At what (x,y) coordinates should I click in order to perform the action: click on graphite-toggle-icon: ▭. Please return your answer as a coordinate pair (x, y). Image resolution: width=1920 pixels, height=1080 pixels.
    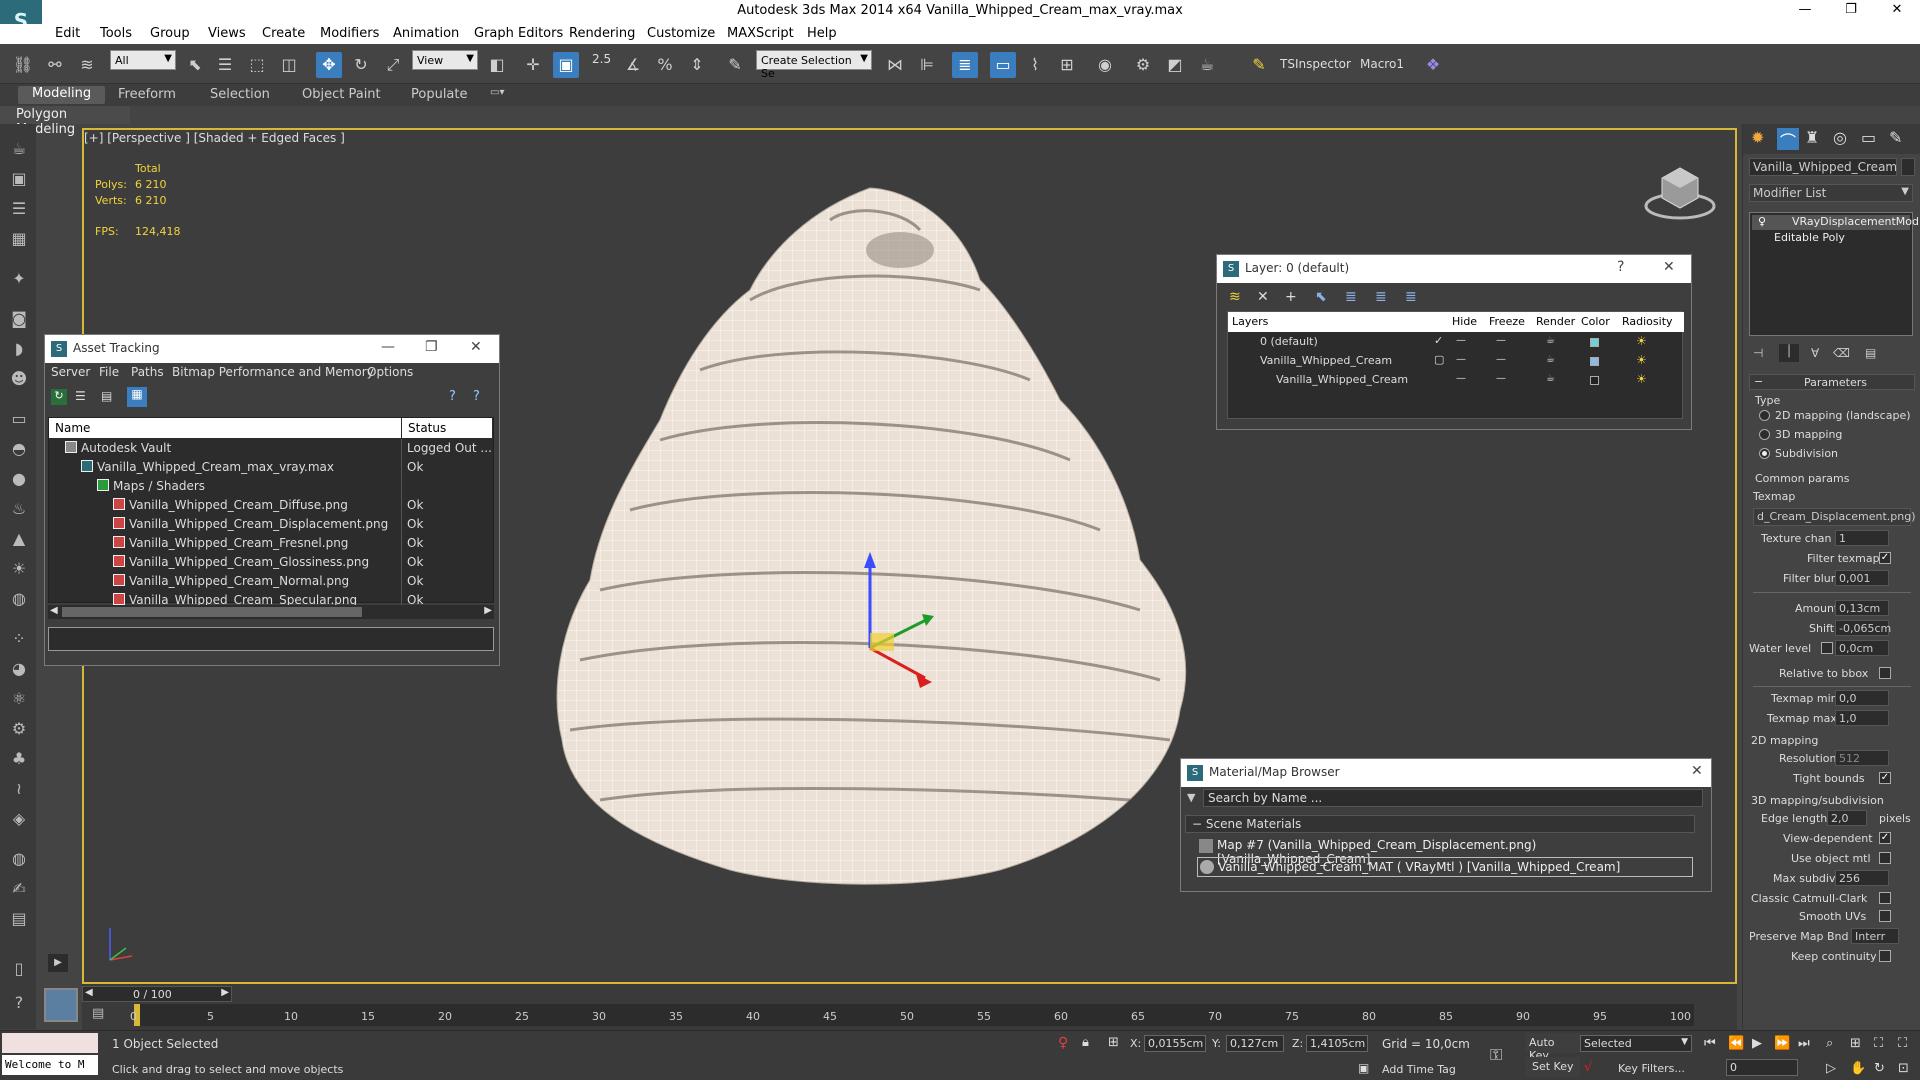
    Looking at the image, I should click on (1003, 65).